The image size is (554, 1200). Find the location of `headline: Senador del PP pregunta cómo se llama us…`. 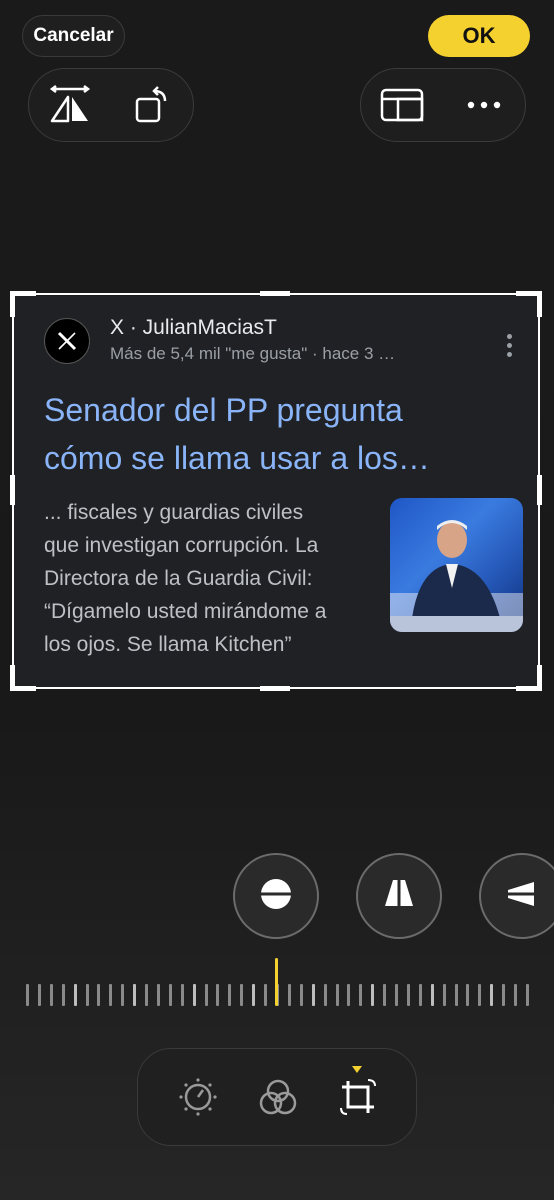

headline: Senador del PP pregunta cómo se llama us… is located at coordinates (237, 434).